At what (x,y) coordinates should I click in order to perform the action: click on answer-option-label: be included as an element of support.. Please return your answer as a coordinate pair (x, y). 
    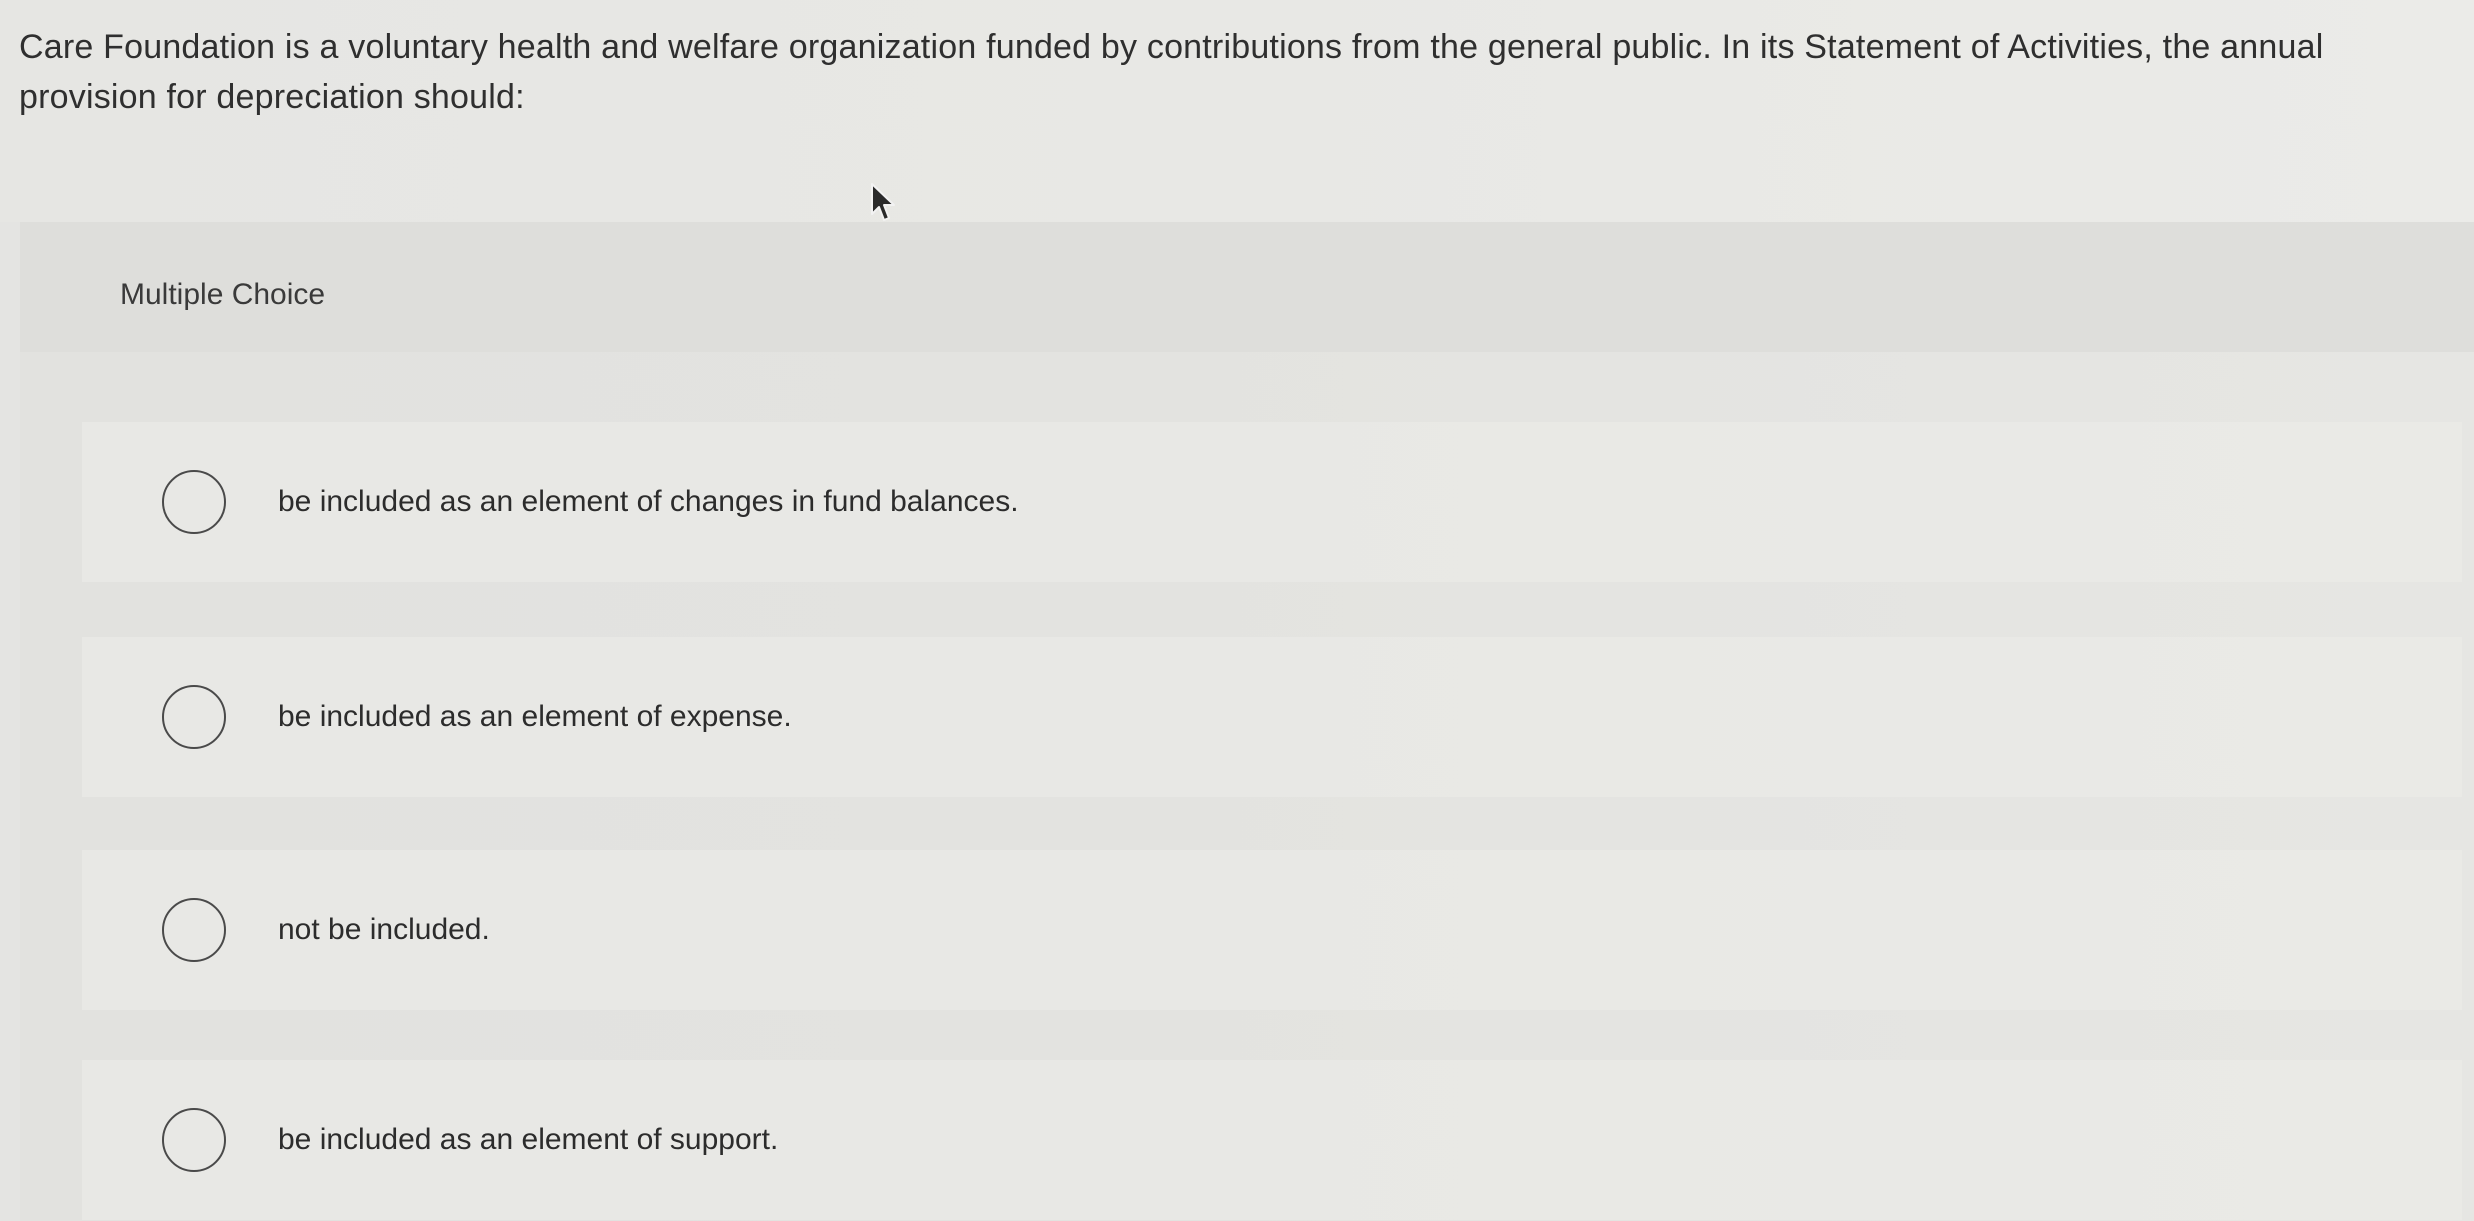
    Looking at the image, I should click on (528, 1139).